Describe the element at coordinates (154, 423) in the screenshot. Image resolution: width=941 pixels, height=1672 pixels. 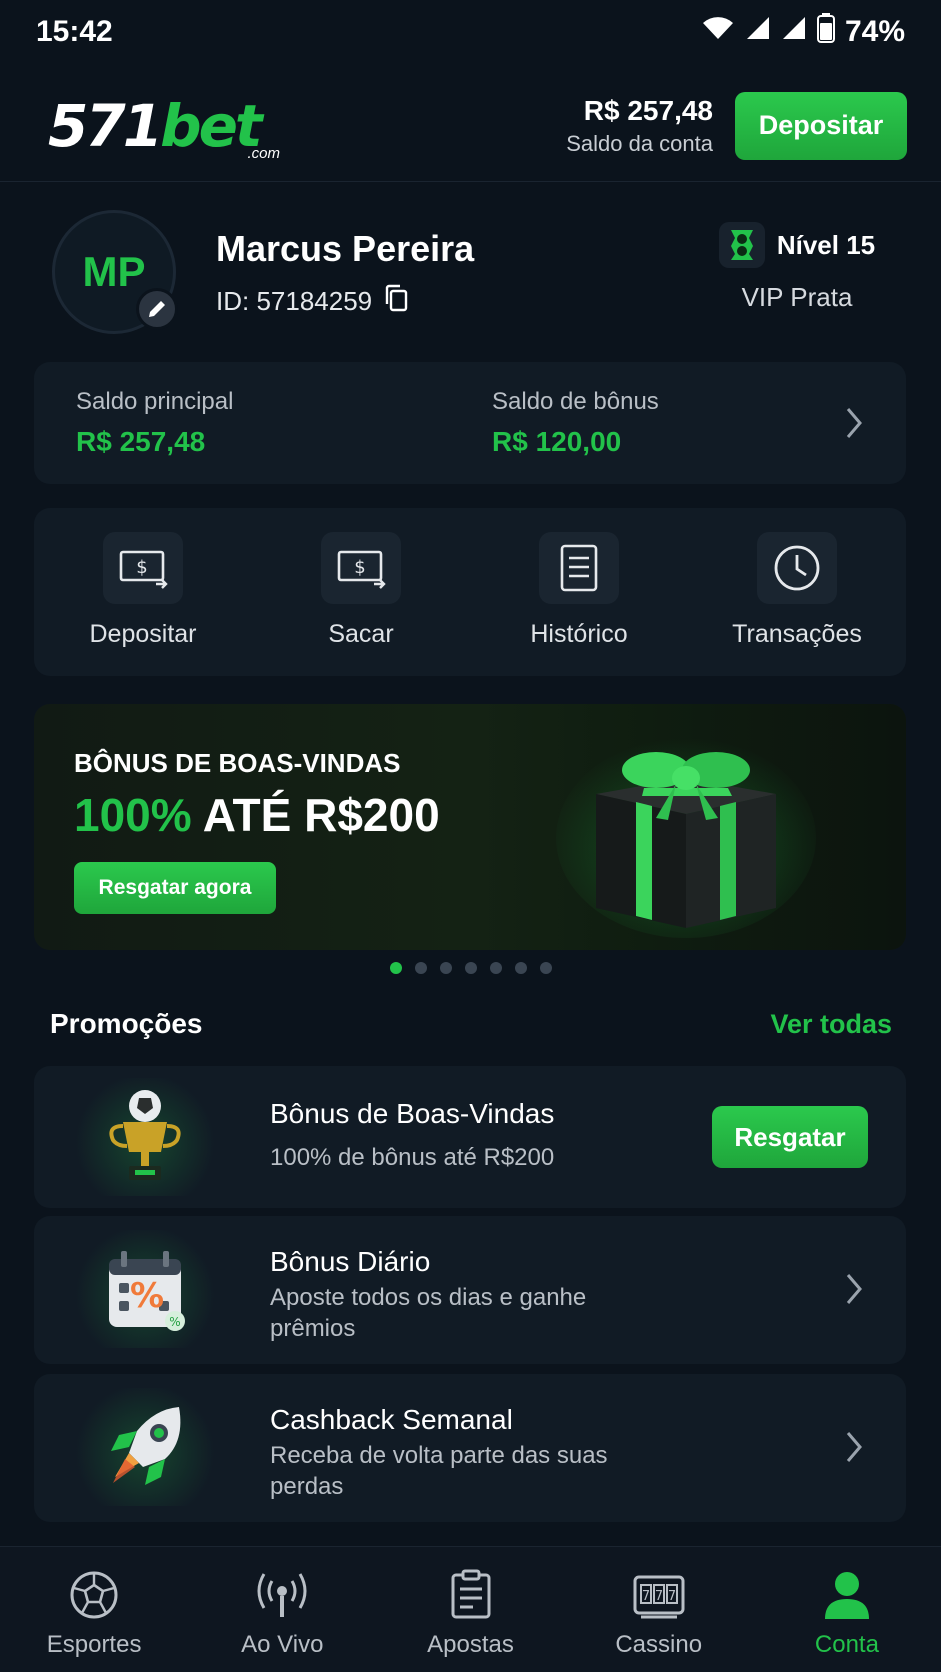
I see `main-balance: Saldo principal R$ 257,48` at that location.